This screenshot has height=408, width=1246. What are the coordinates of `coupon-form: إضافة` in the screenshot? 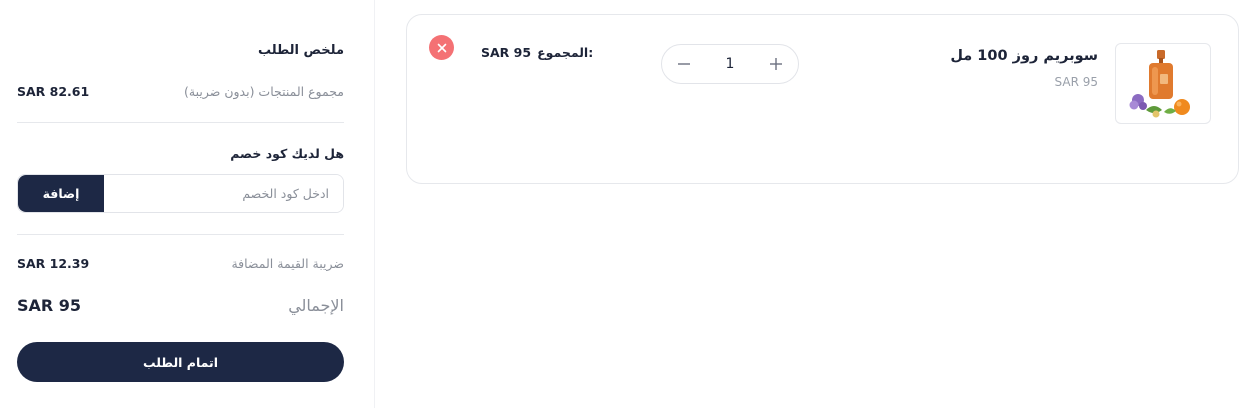 It's located at (180, 193).